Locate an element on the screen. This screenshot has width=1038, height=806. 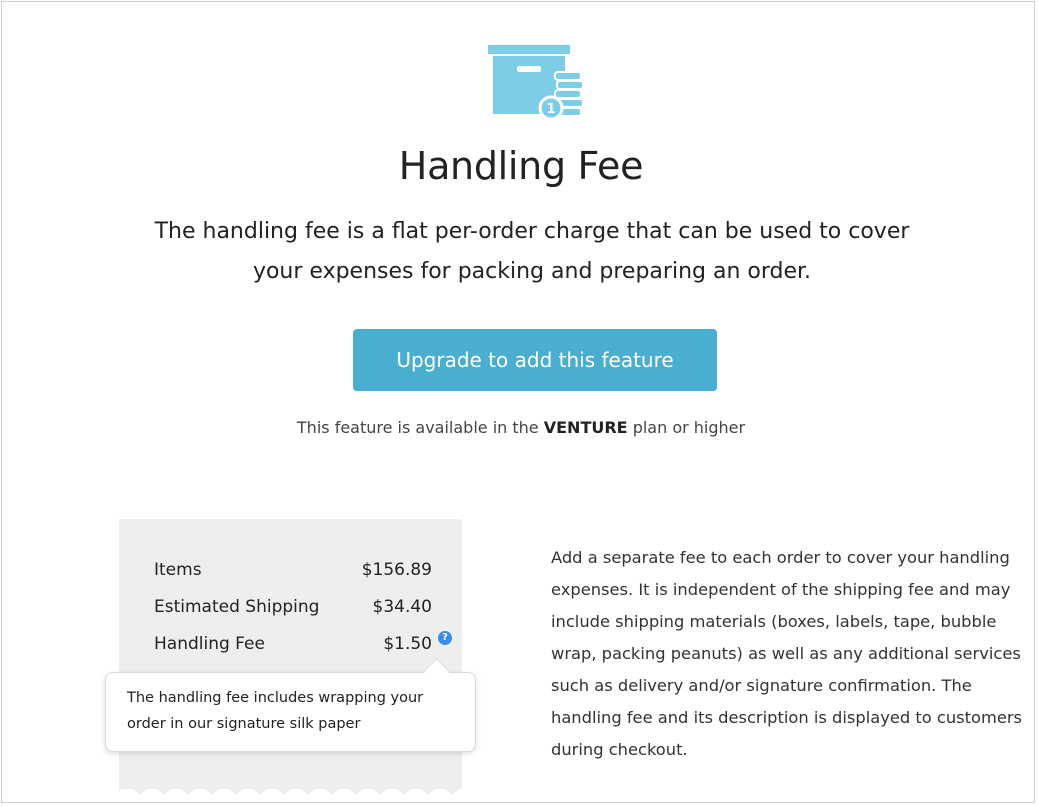
receipt-row-value: $34.40 is located at coordinates (402, 607).